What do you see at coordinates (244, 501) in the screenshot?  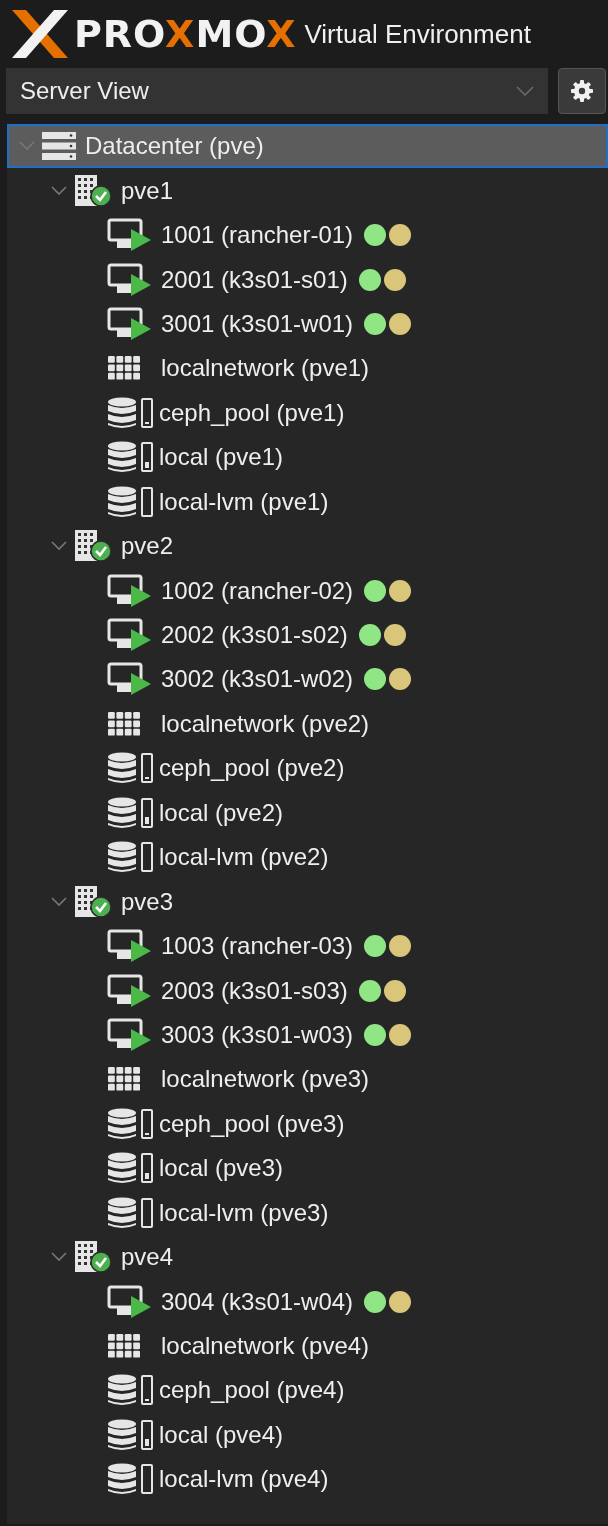 I see `tree-label: local-lvm (pve1)` at bounding box center [244, 501].